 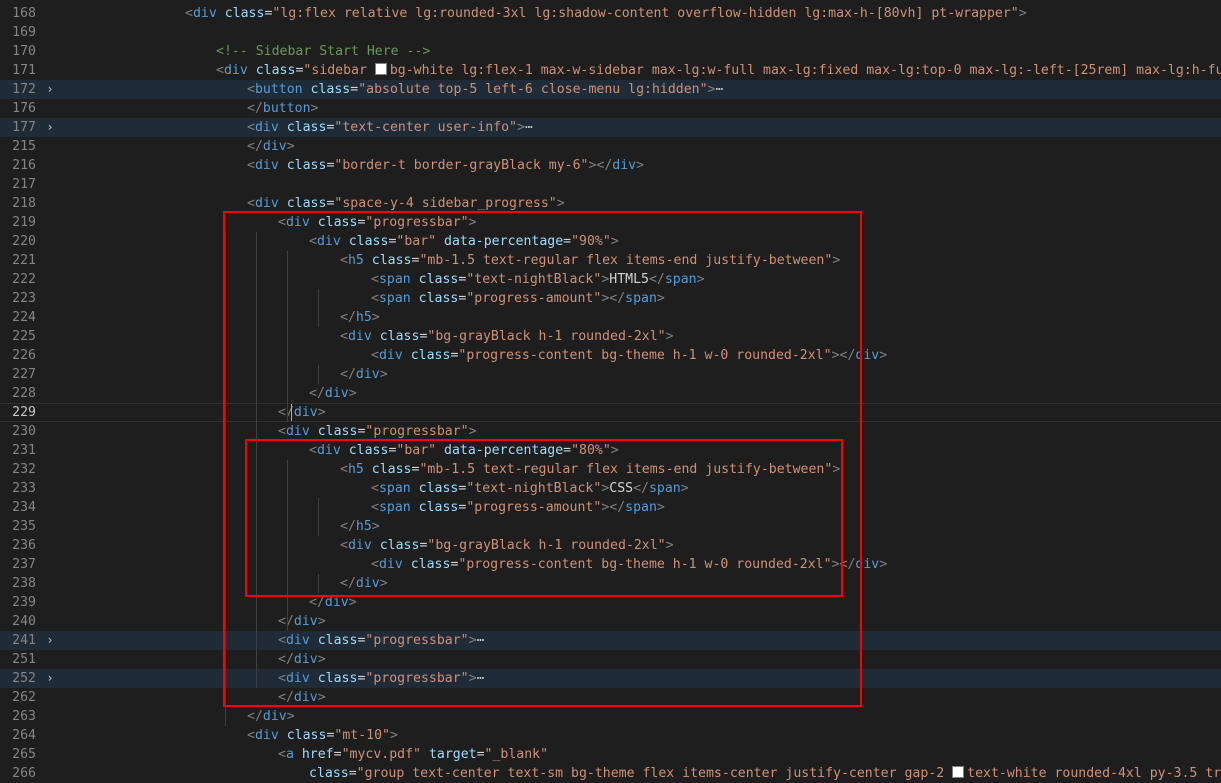 I want to click on code-line: 264 <div class="mt-10">, so click(x=610, y=735).